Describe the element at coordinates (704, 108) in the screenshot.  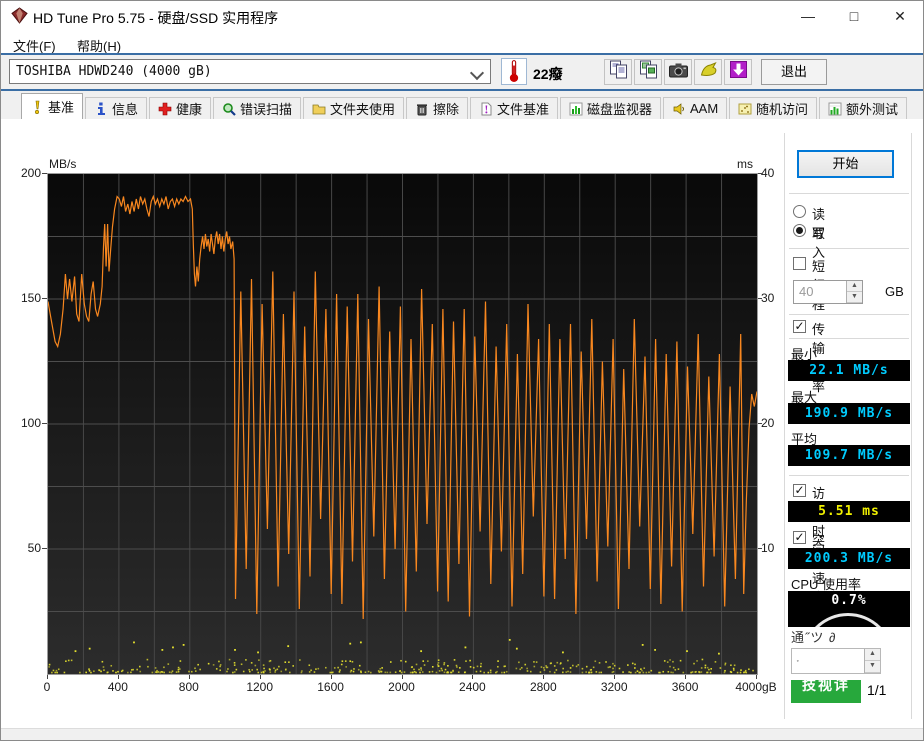
I see `tab-label: AAM` at that location.